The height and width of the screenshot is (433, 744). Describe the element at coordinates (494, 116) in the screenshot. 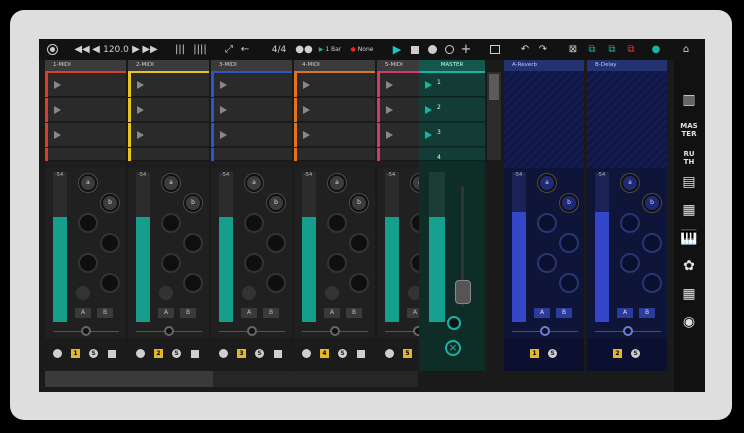

I see `scene-scrollbar` at that location.